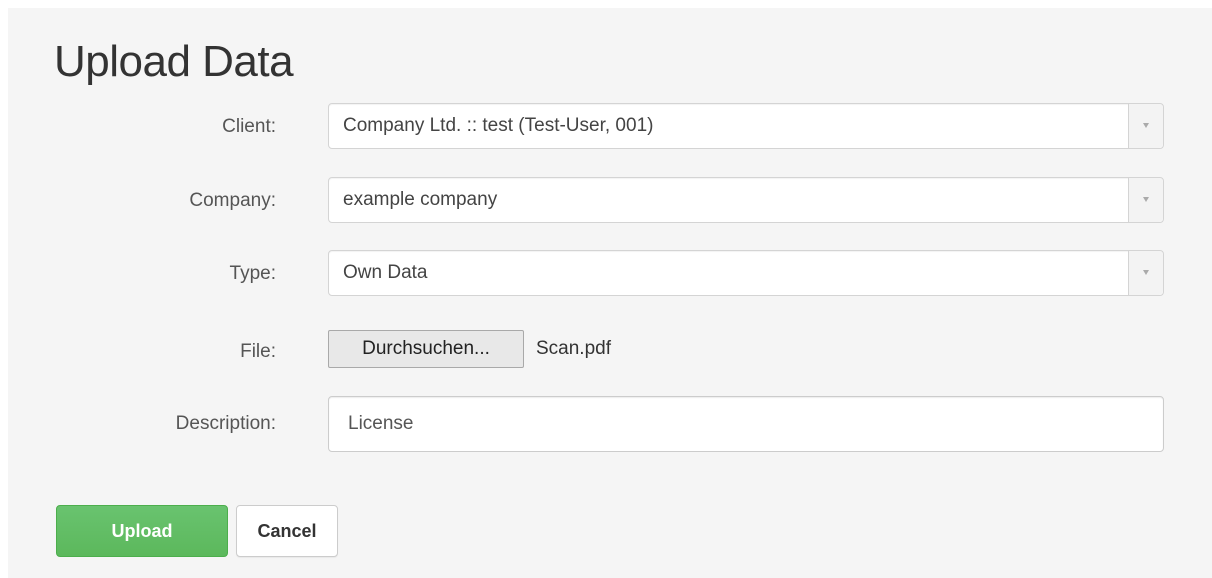  What do you see at coordinates (252, 273) in the screenshot?
I see `type-label: Type:` at bounding box center [252, 273].